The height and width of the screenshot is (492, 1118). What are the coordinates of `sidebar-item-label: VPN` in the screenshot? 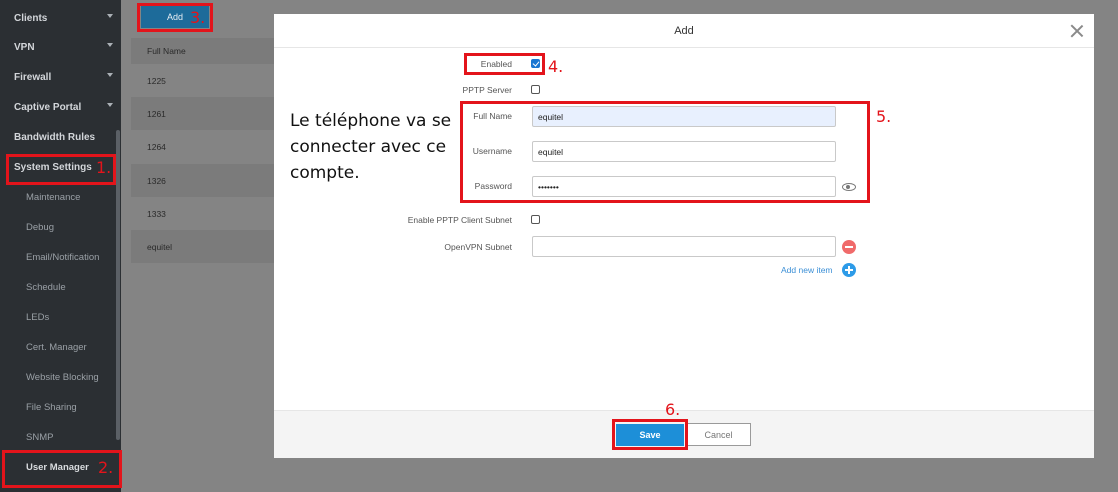 It's located at (24, 47).